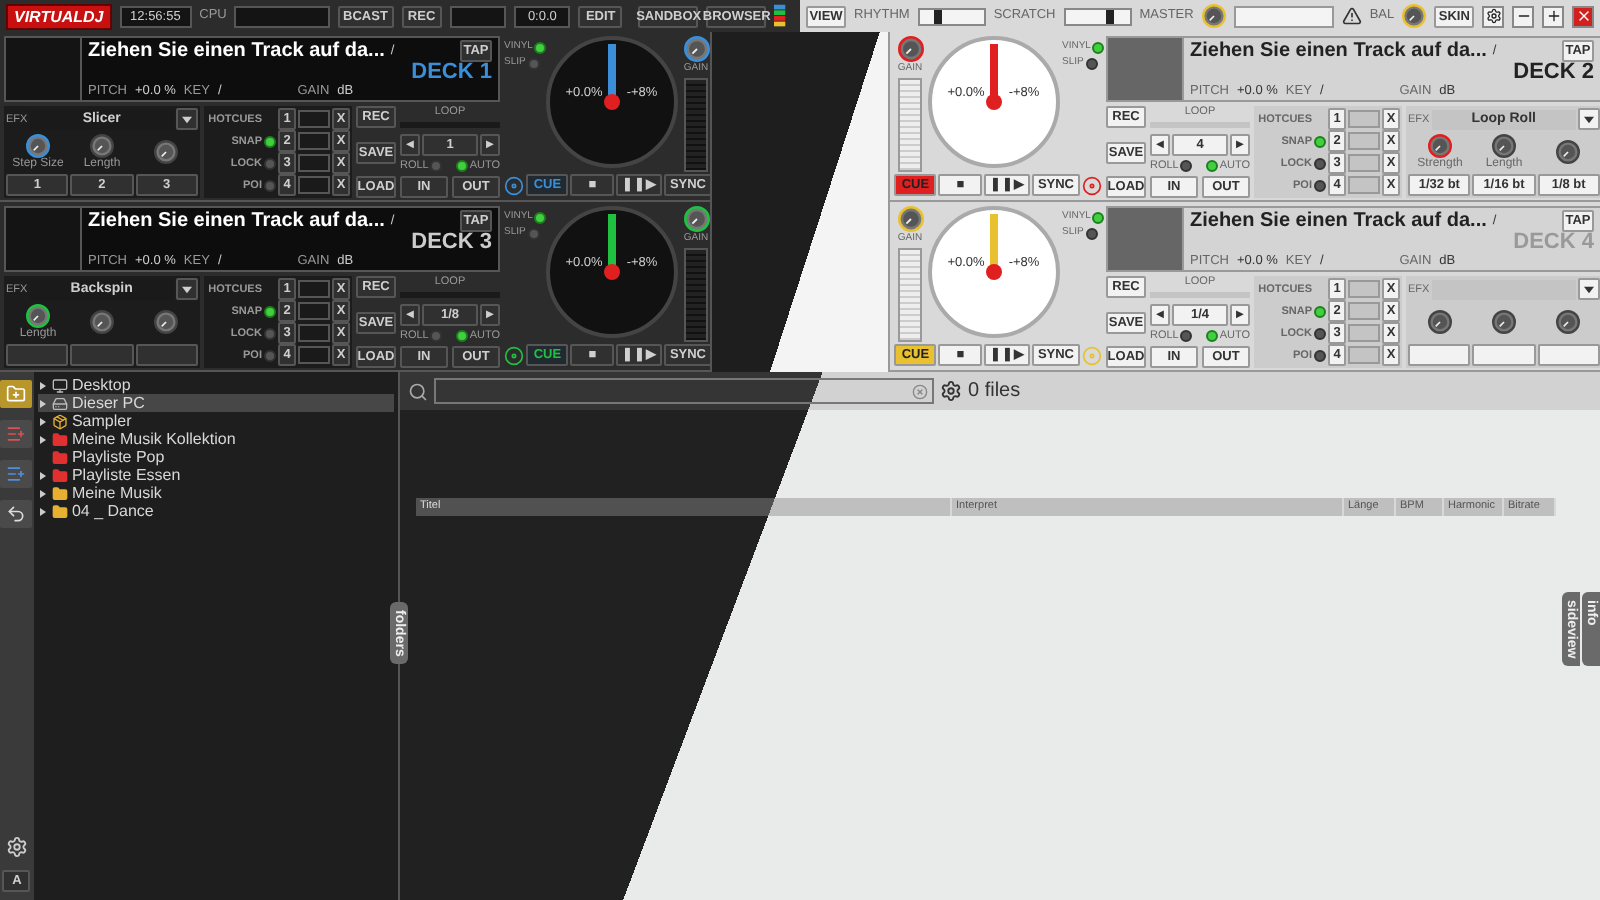 This screenshot has width=1600, height=900. I want to click on folder-tree-item: Desktop, so click(215, 385).